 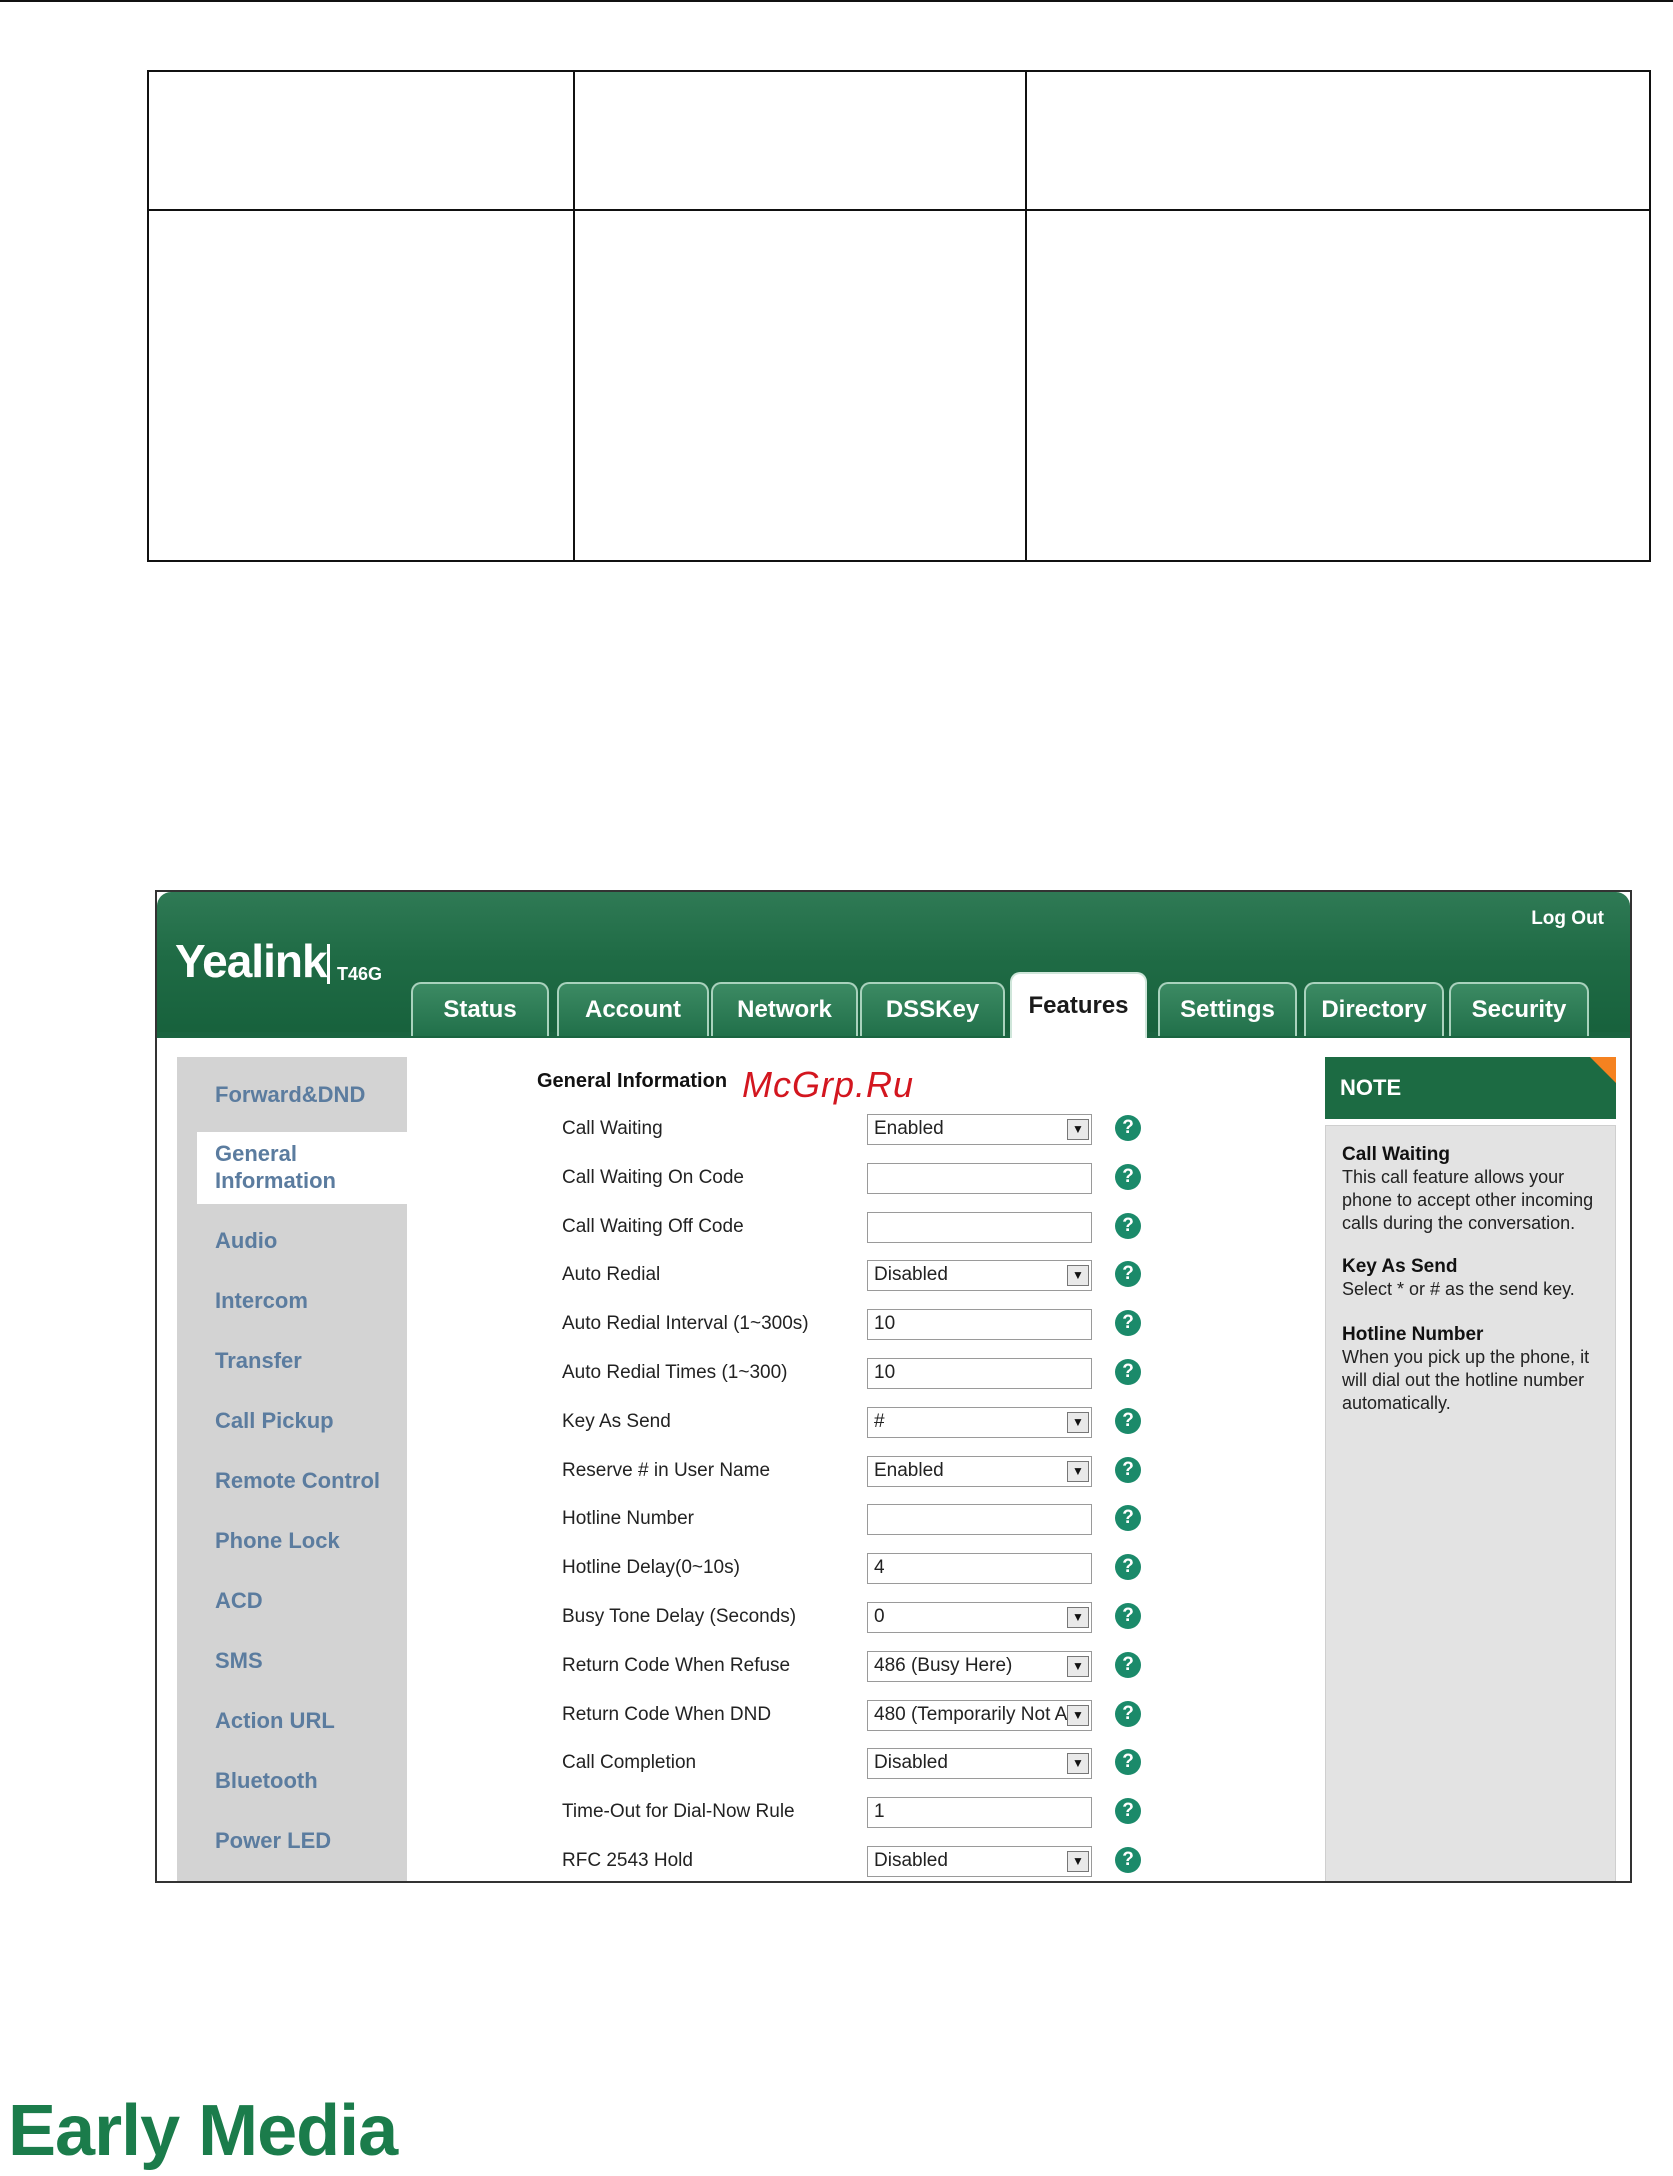 I want to click on label-auto-redial: Auto Redial, so click(x=611, y=1275).